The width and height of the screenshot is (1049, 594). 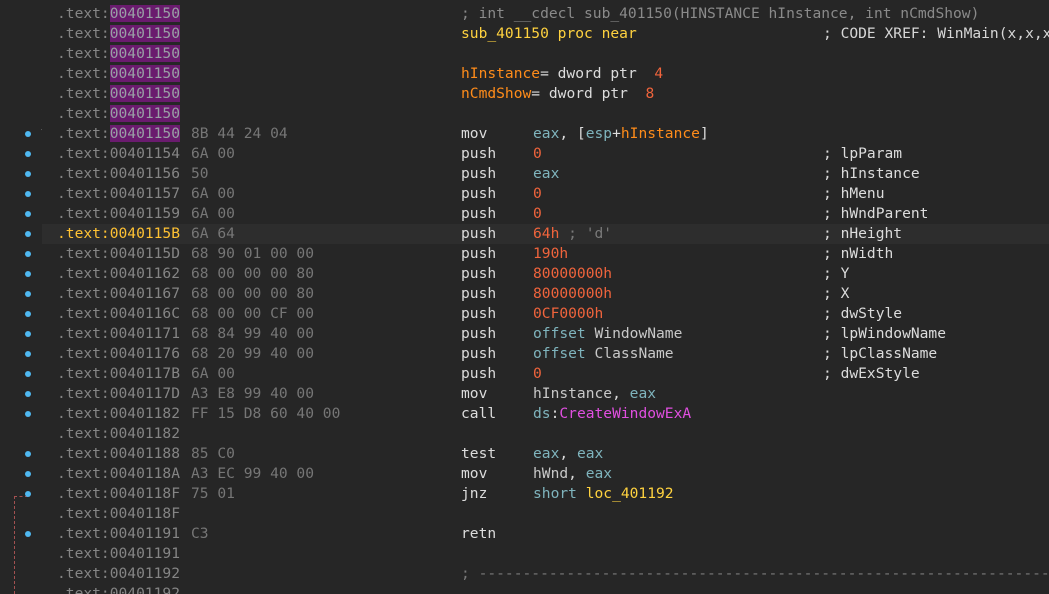 What do you see at coordinates (545, 214) in the screenshot?
I see `listing-row: .text:00401159 6A 00 push 0 ; hWndParent` at bounding box center [545, 214].